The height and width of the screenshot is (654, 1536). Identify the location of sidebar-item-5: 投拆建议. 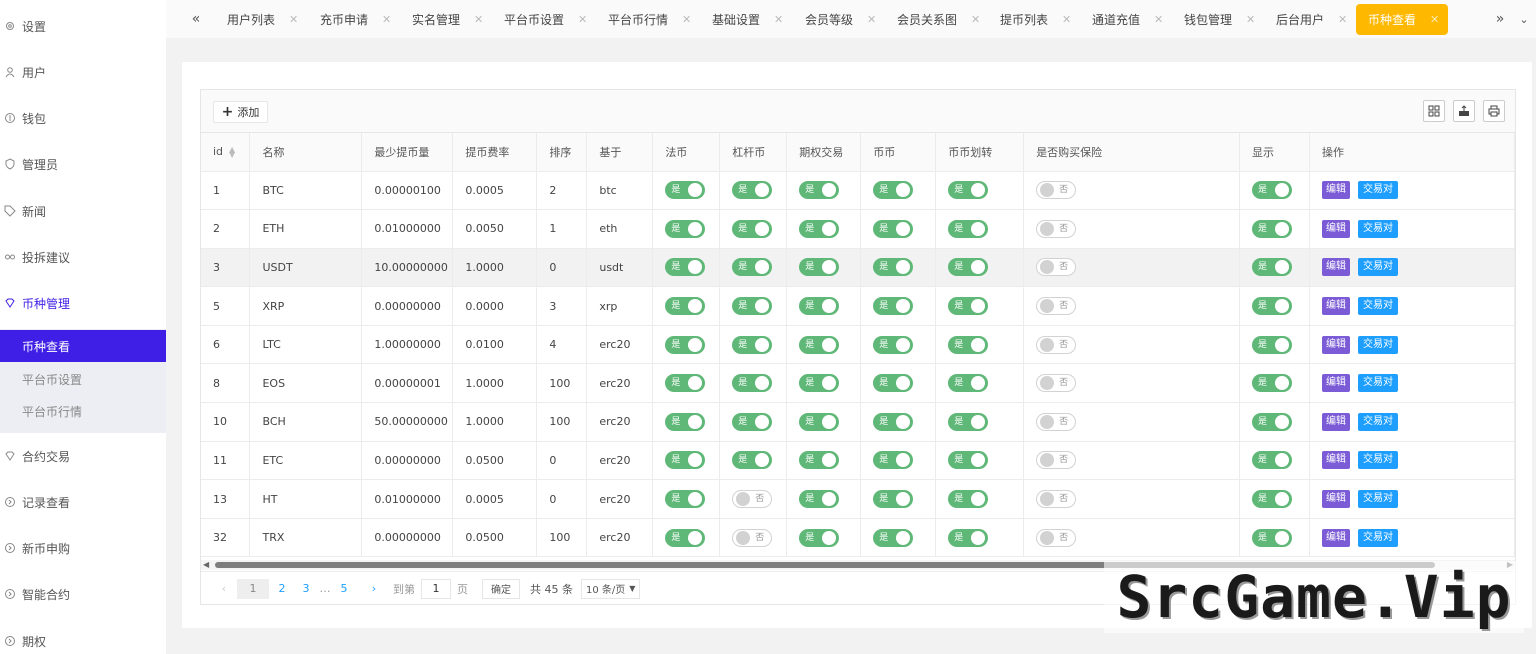
(83, 257).